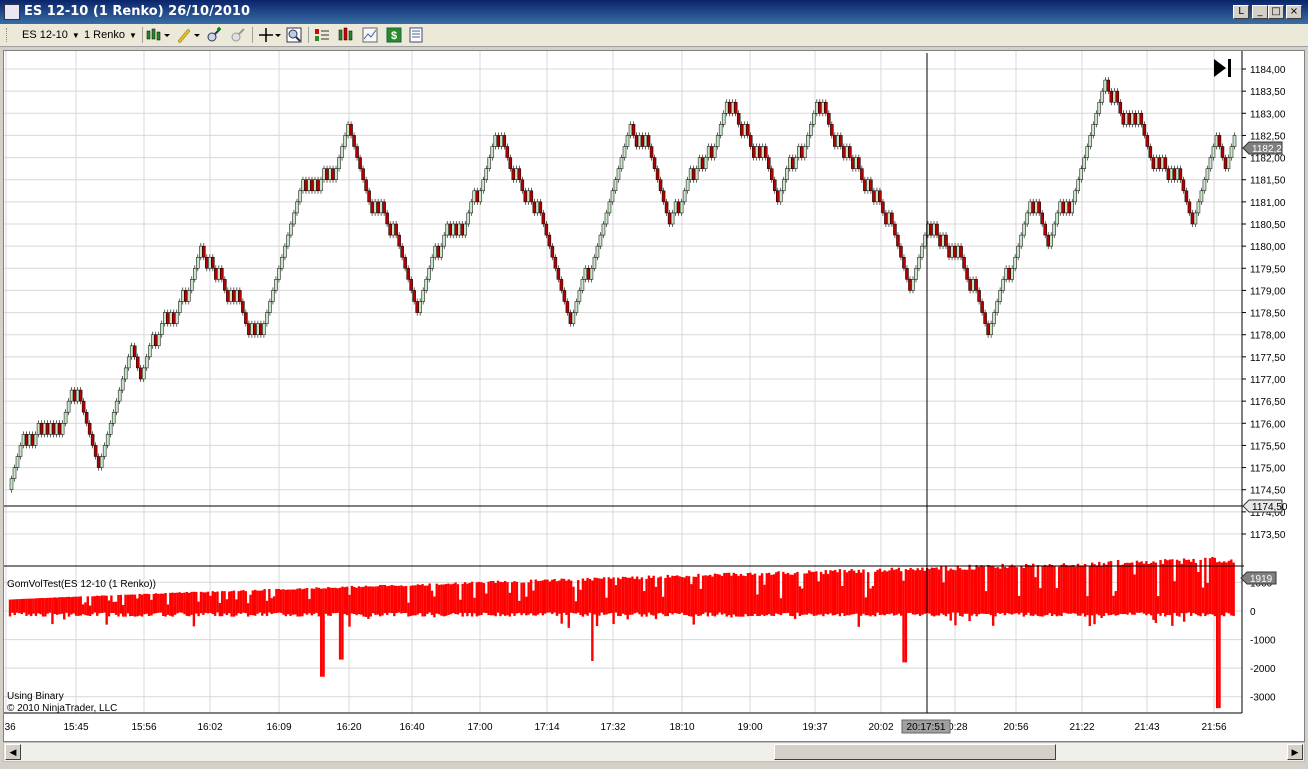 The image size is (1308, 769). Describe the element at coordinates (915, 752) in the screenshot. I see `scroll-thumb` at that location.